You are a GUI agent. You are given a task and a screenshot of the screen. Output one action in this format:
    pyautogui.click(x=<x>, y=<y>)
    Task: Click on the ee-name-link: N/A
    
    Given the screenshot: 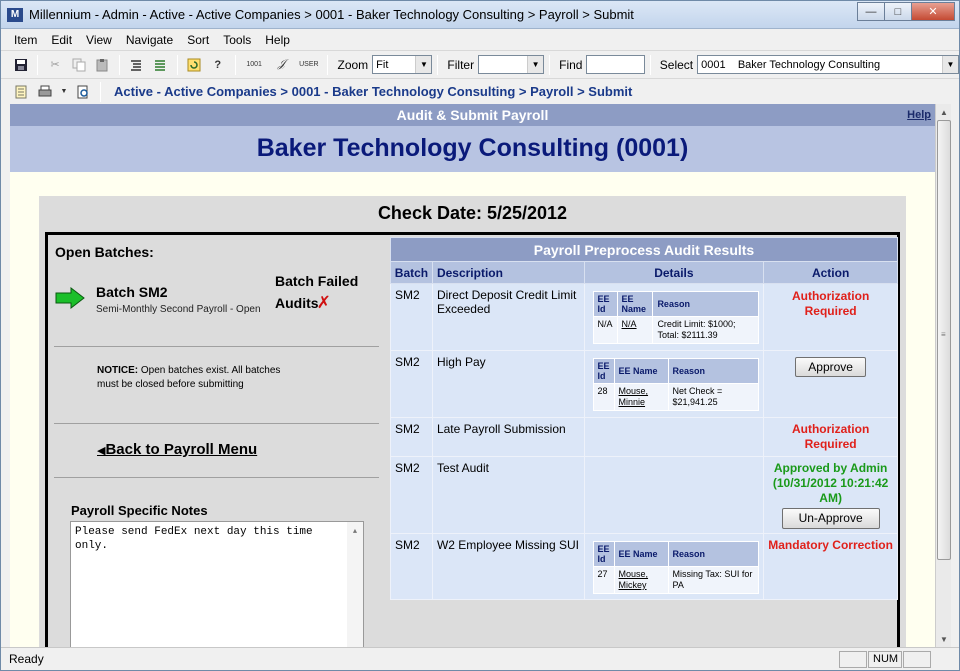 What is the action you would take?
    pyautogui.click(x=635, y=330)
    